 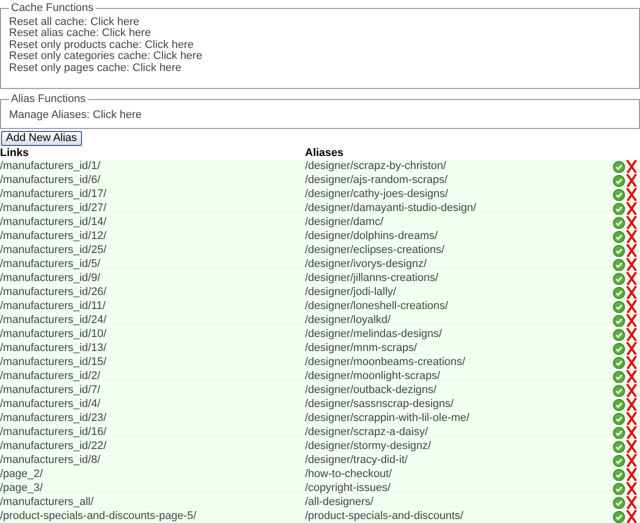 What do you see at coordinates (54, 222) in the screenshot?
I see `table-cell-text: /manufacturers_id/14/` at bounding box center [54, 222].